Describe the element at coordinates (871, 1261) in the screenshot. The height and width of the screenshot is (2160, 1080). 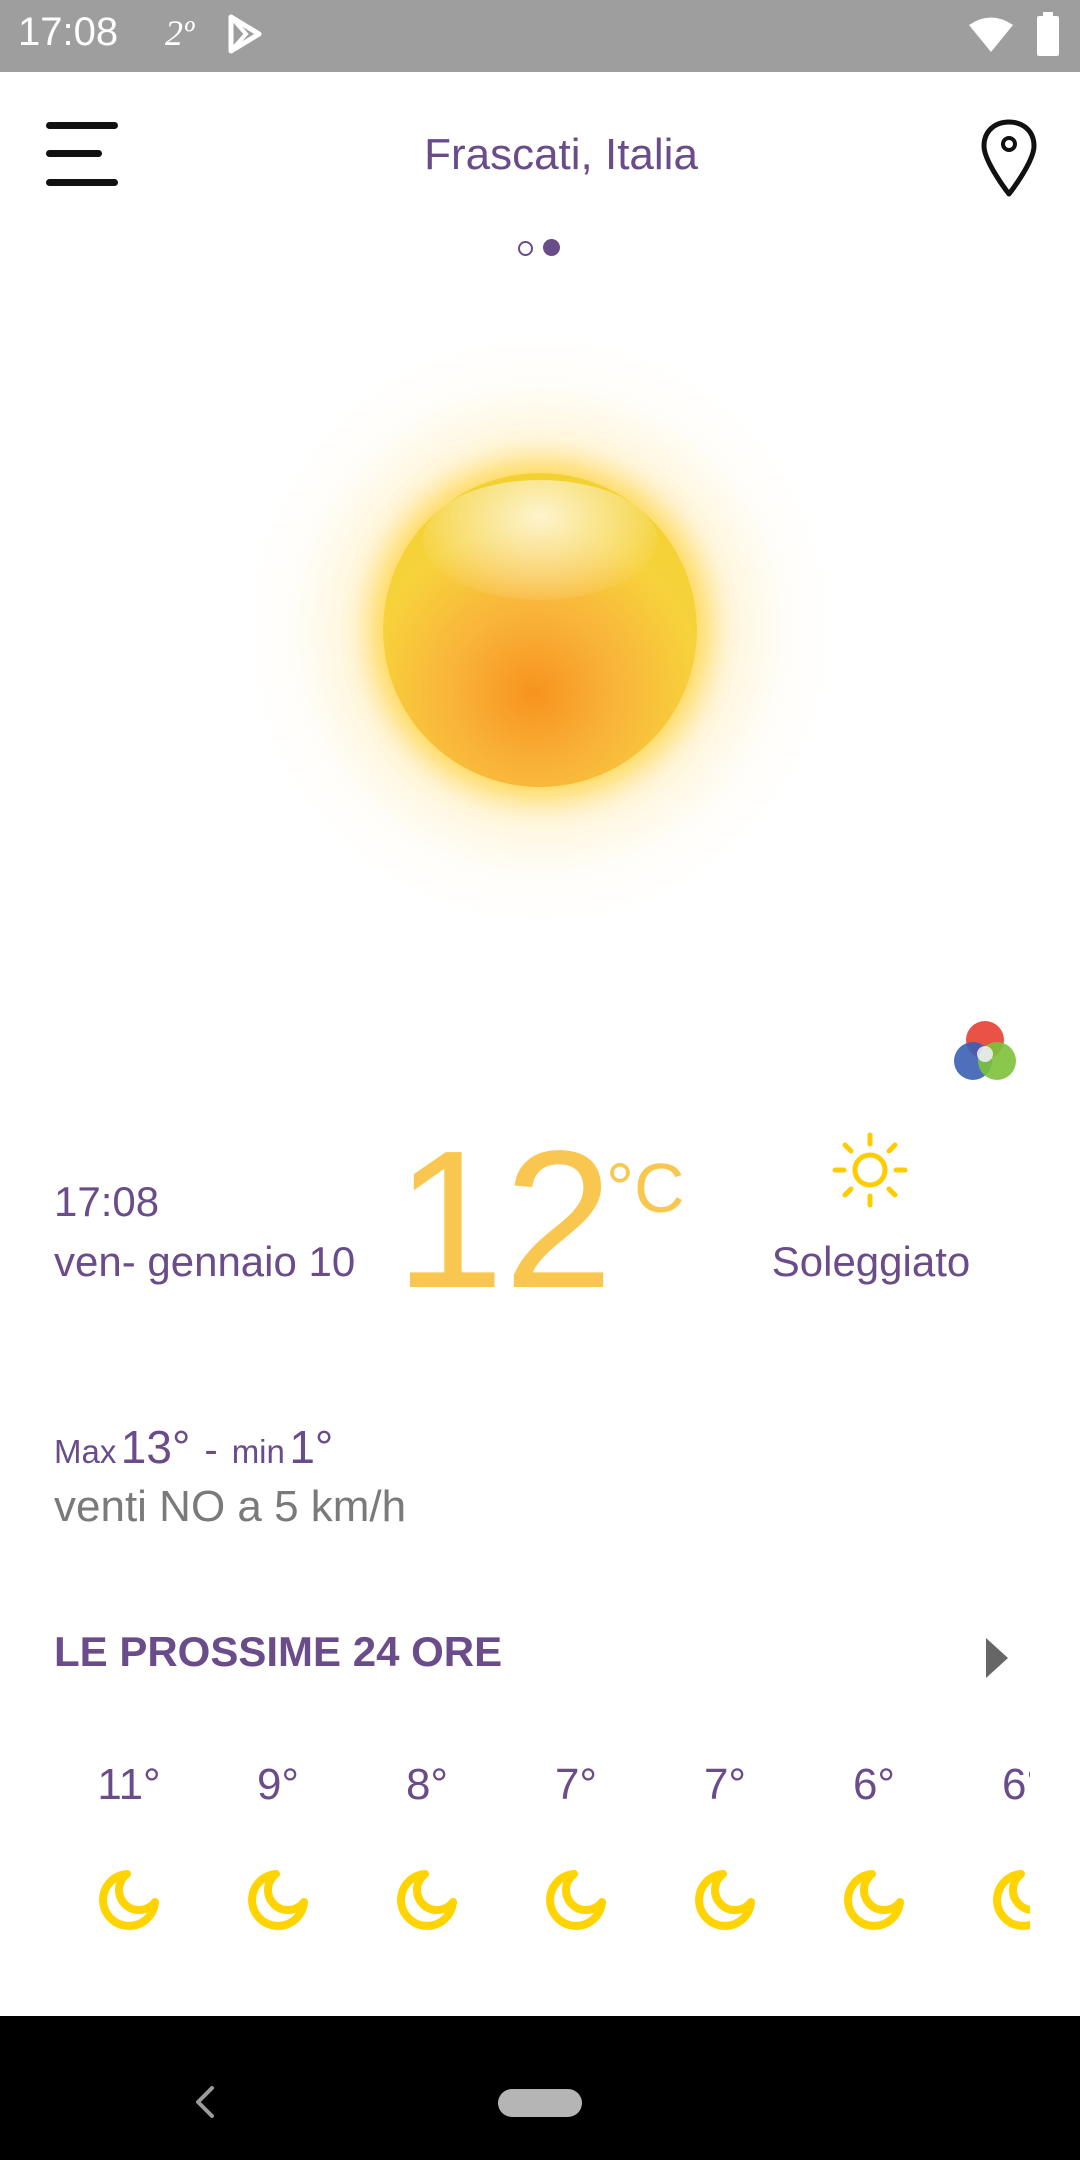
I see `condition-label: Soleggiato` at that location.